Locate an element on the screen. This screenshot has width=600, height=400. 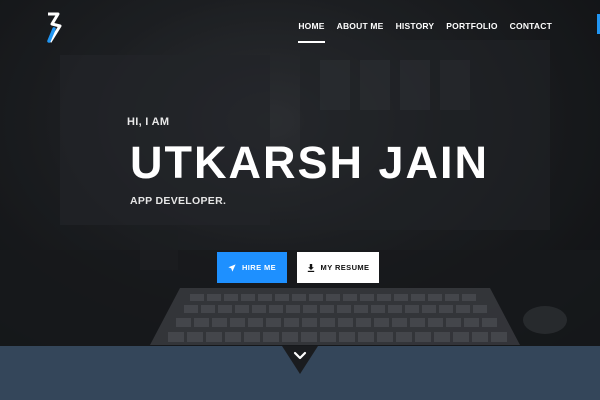
download-icon is located at coordinates (310, 267).